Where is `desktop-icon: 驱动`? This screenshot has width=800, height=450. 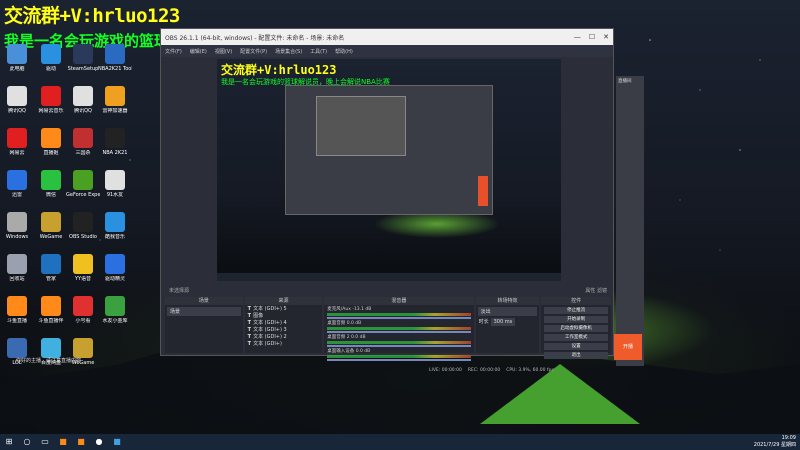
desktop-icon: 驱动 is located at coordinates (51, 58).